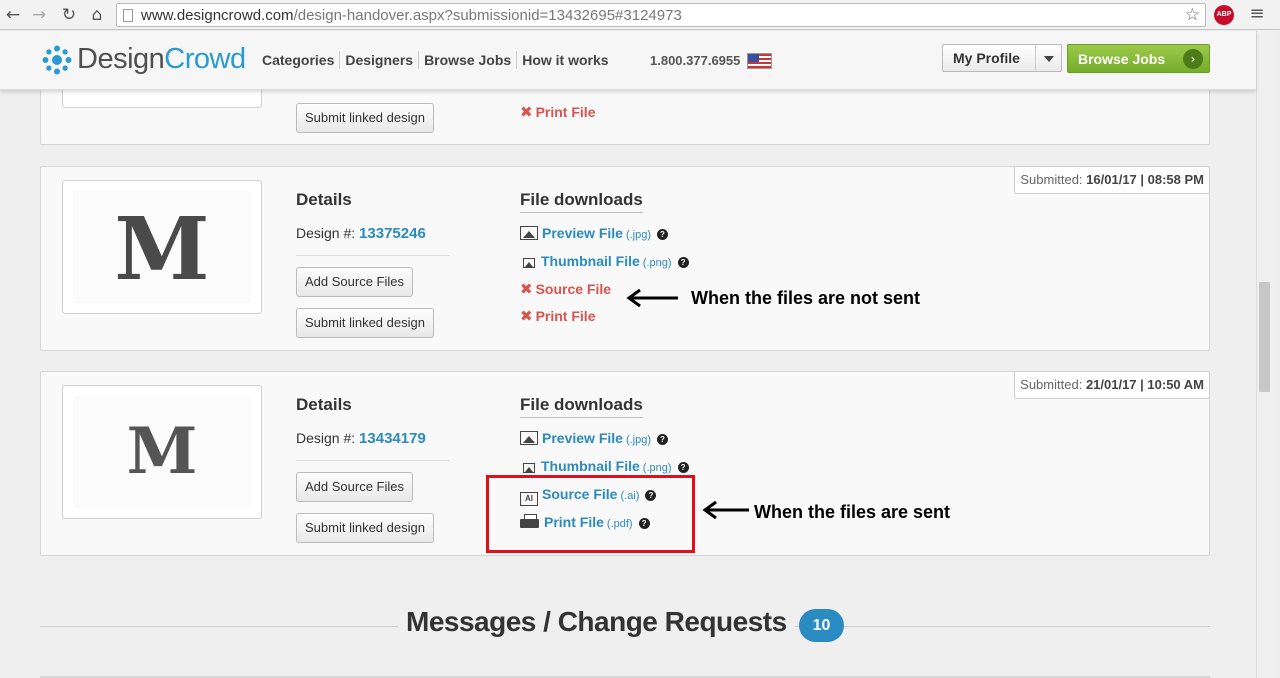 This screenshot has height=678, width=1280. I want to click on browser-menu-icon: ≡, so click(1257, 14).